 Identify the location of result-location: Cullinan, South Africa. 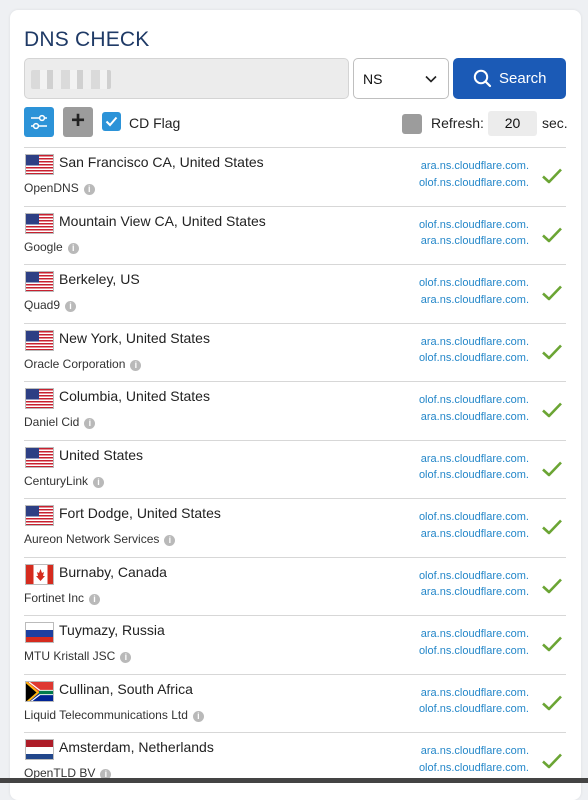
(126, 688).